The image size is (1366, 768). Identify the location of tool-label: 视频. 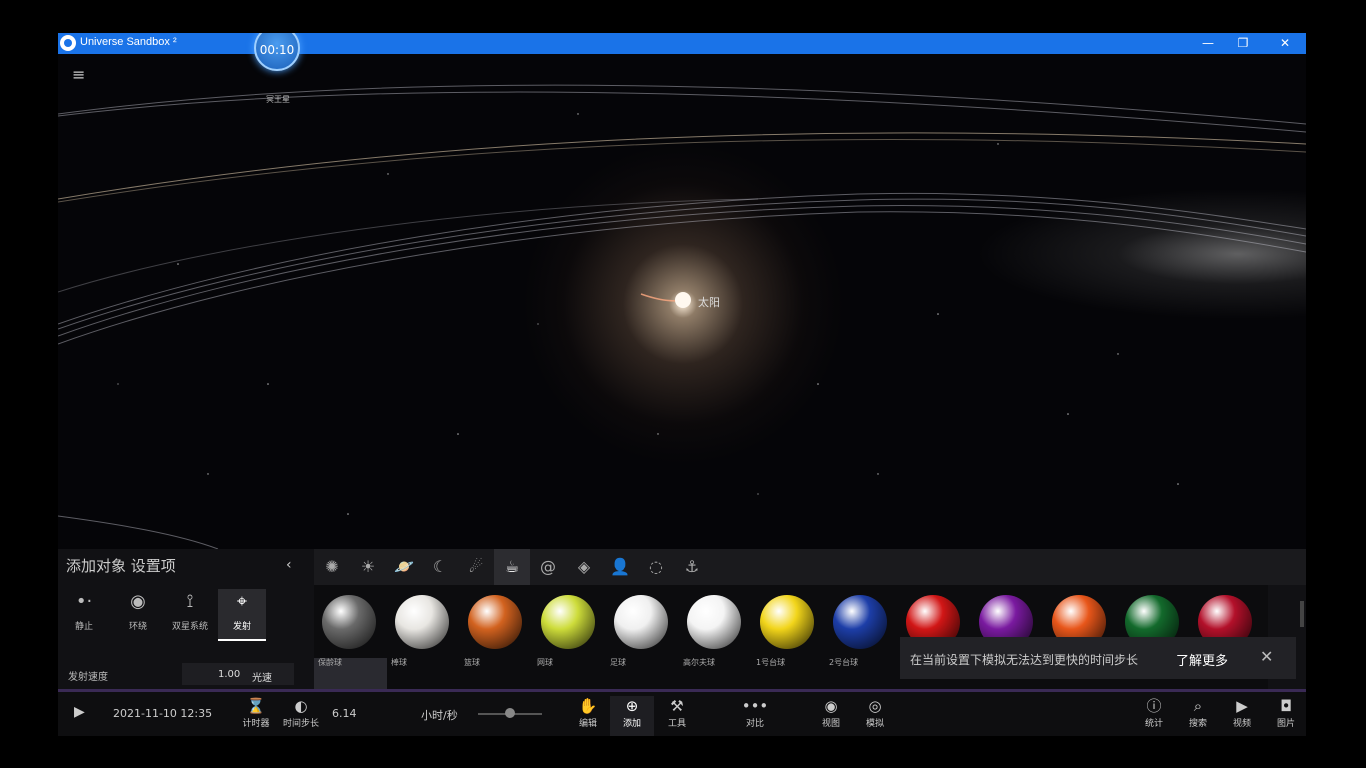
(1241, 724).